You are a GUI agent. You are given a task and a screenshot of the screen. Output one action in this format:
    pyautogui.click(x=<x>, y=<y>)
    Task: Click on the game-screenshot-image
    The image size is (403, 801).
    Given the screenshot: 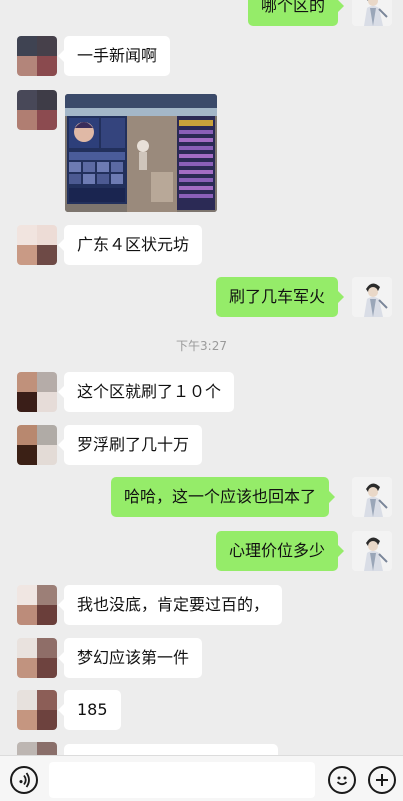 What is the action you would take?
    pyautogui.click(x=141, y=153)
    